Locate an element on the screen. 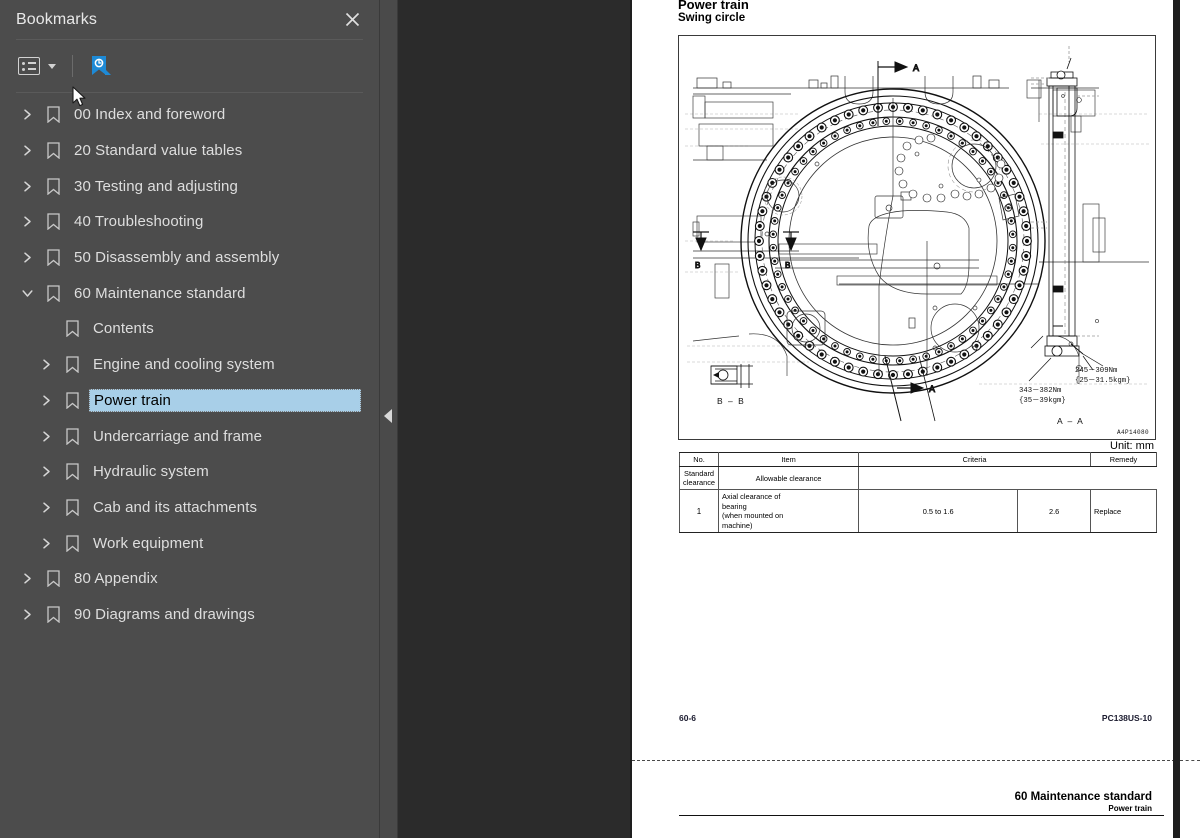 The width and height of the screenshot is (1200, 838). chevron-down-icon is located at coordinates (27, 293).